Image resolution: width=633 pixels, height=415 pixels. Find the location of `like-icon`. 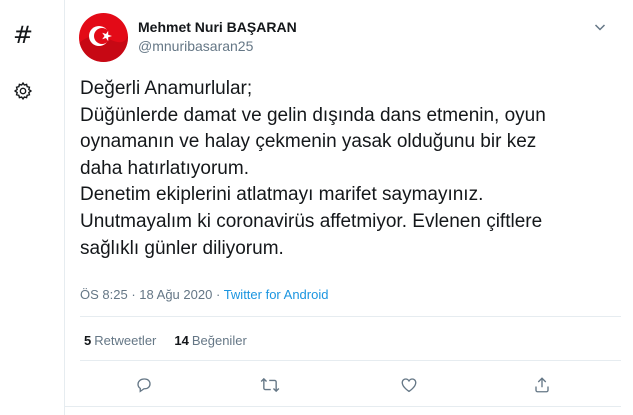

like-icon is located at coordinates (409, 385).